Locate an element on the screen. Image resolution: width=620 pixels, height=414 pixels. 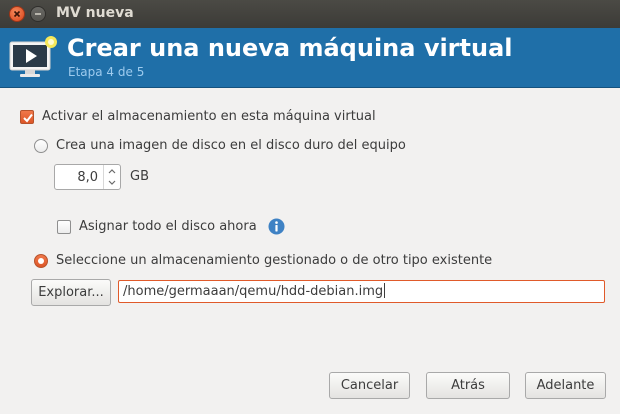
minimize-button is located at coordinates (38, 14).